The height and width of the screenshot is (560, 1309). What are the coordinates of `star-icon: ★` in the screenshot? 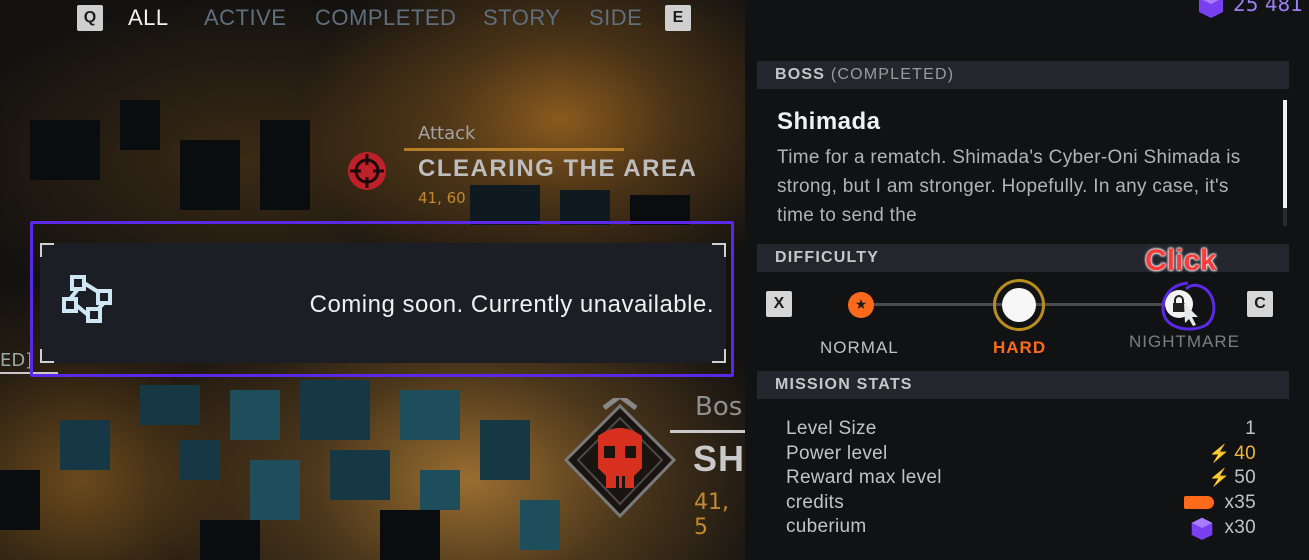 It's located at (861, 305).